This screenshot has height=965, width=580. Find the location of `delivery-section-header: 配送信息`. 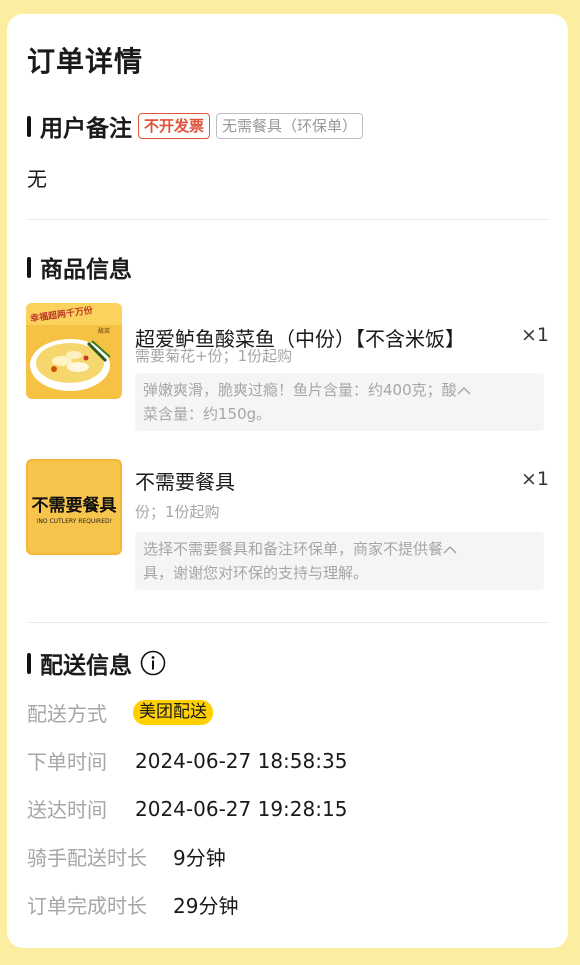

delivery-section-header: 配送信息 is located at coordinates (96, 663).